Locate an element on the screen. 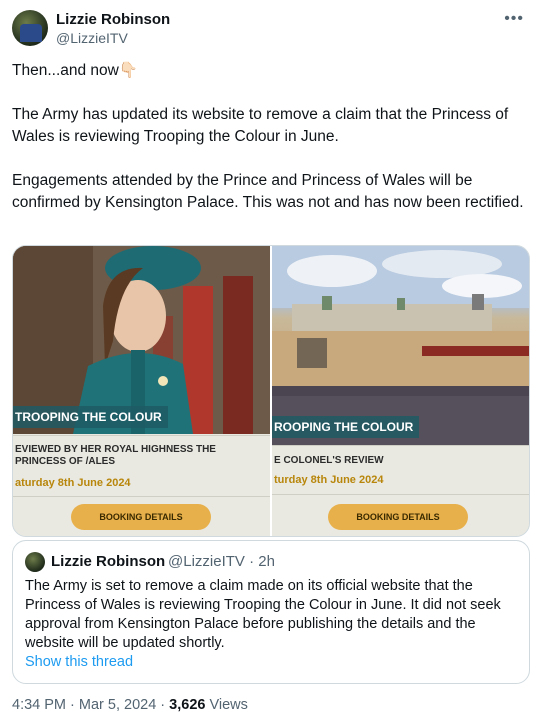 Image resolution: width=540 pixels, height=722 pixels. quoted-author-name: Lizzie Robinson is located at coordinates (108, 561).